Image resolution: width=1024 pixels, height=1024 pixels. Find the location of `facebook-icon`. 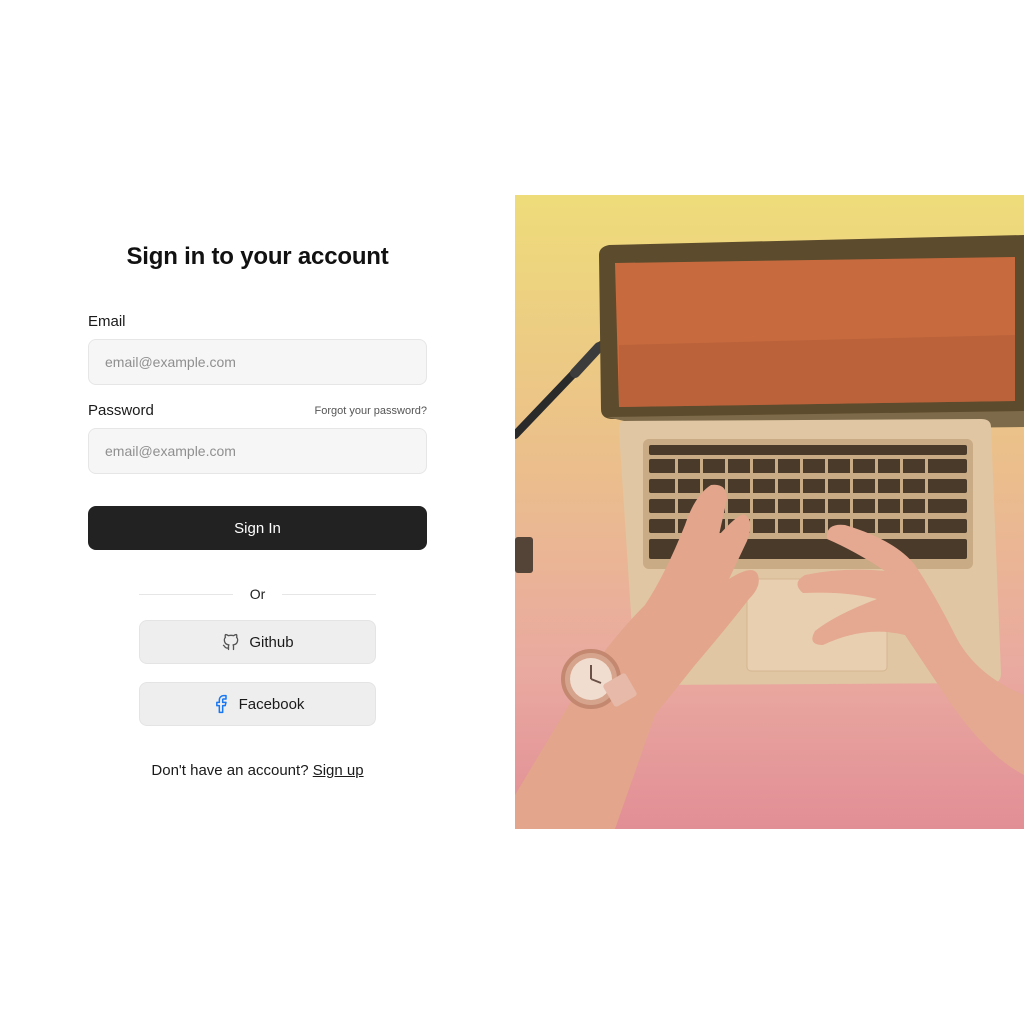

facebook-icon is located at coordinates (221, 704).